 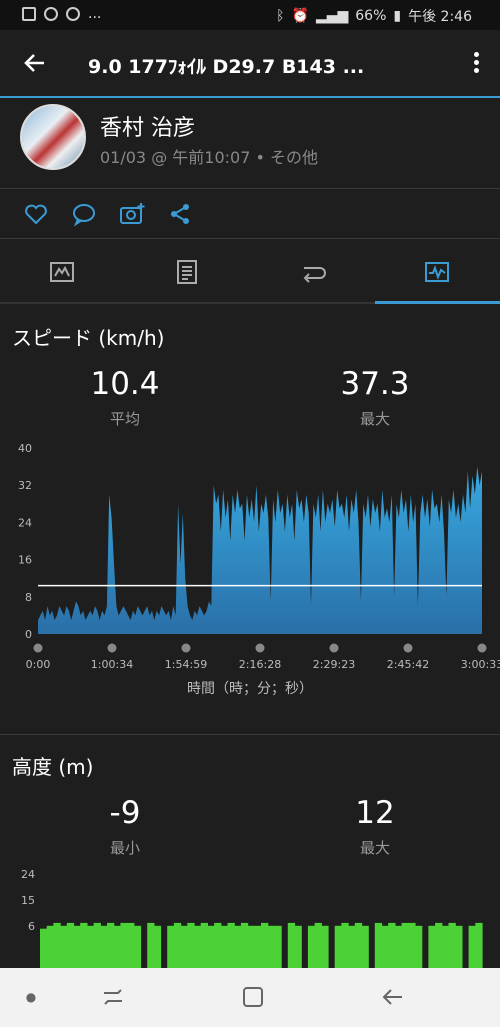 I want to click on speed-series-area, so click(x=260, y=550).